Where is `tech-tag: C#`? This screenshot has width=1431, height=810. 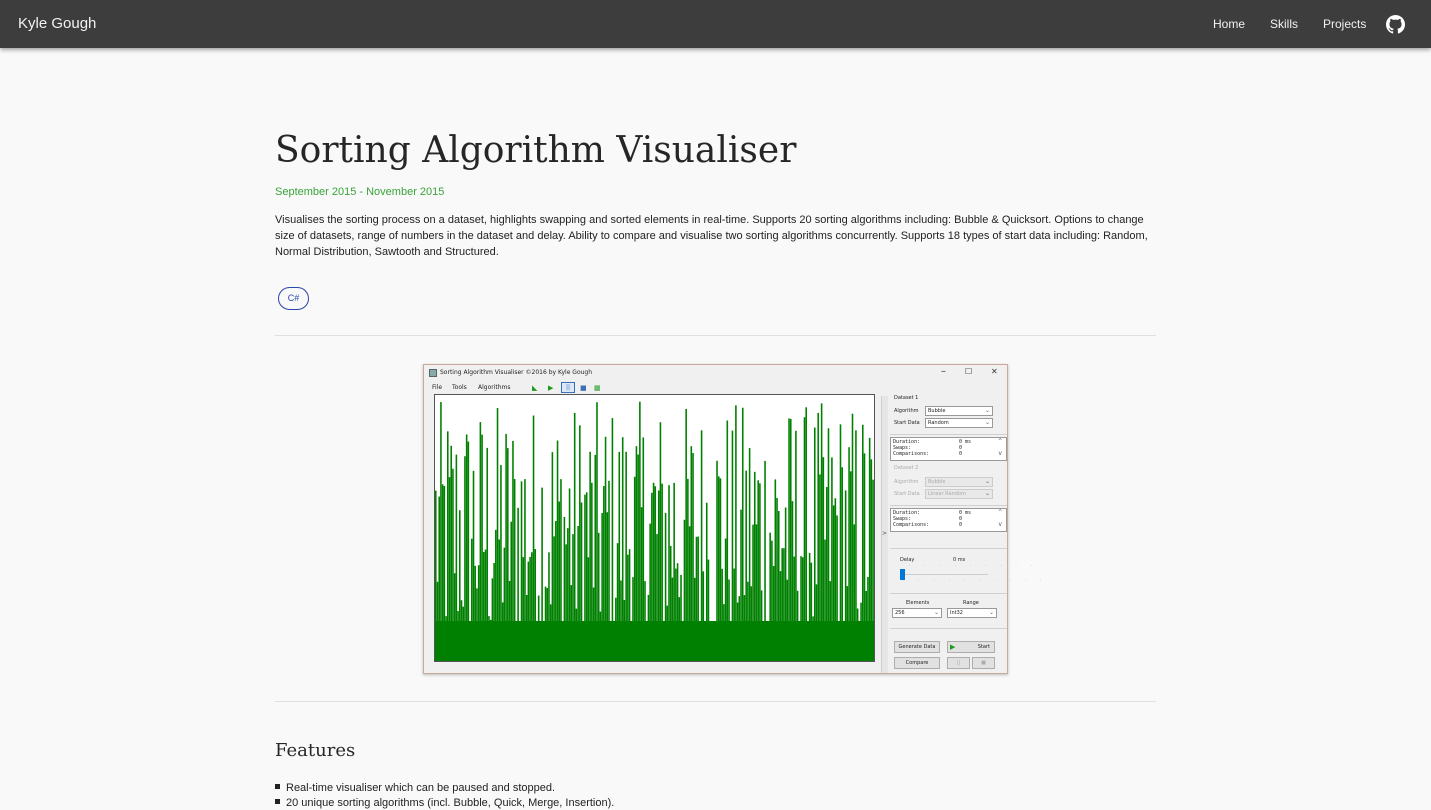
tech-tag: C# is located at coordinates (293, 298).